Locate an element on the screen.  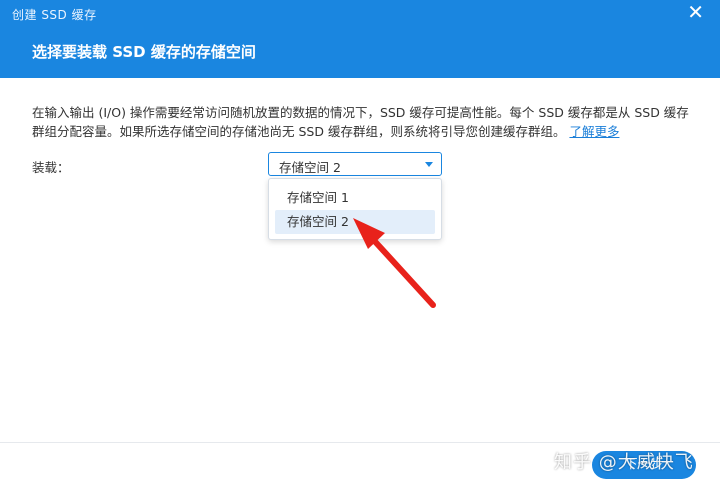
chevron-down-icon is located at coordinates (429, 164).